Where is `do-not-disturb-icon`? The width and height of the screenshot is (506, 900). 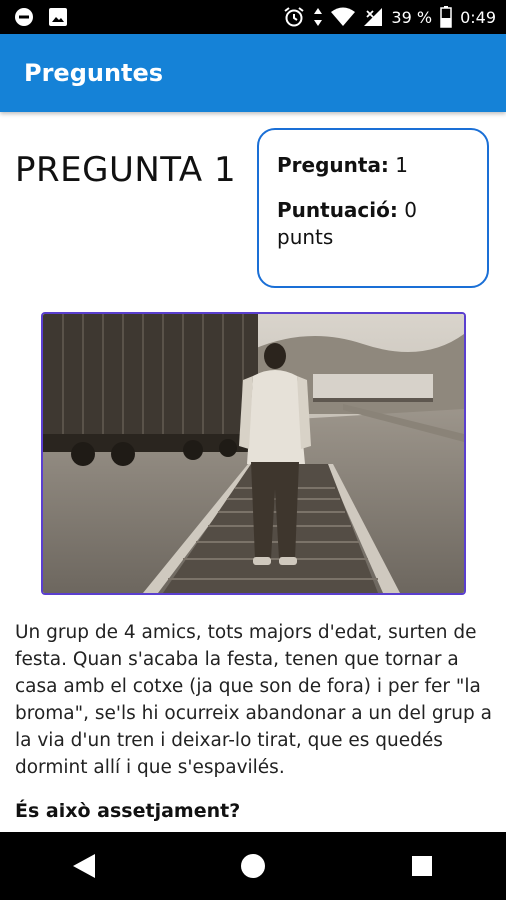 do-not-disturb-icon is located at coordinates (24, 17).